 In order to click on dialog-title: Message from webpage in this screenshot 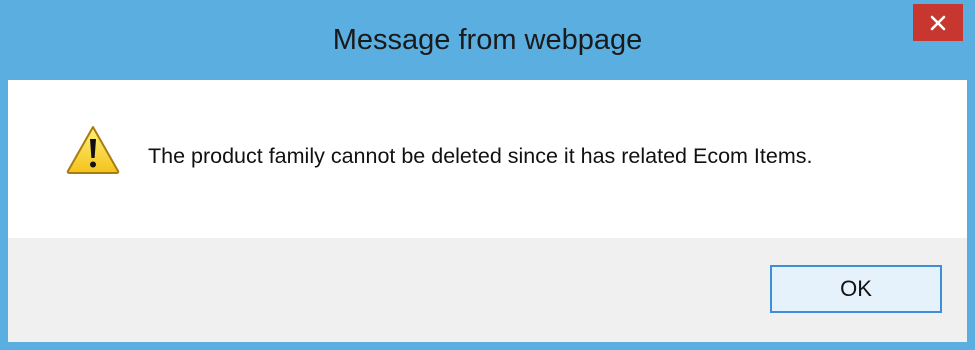, I will do `click(487, 40)`.